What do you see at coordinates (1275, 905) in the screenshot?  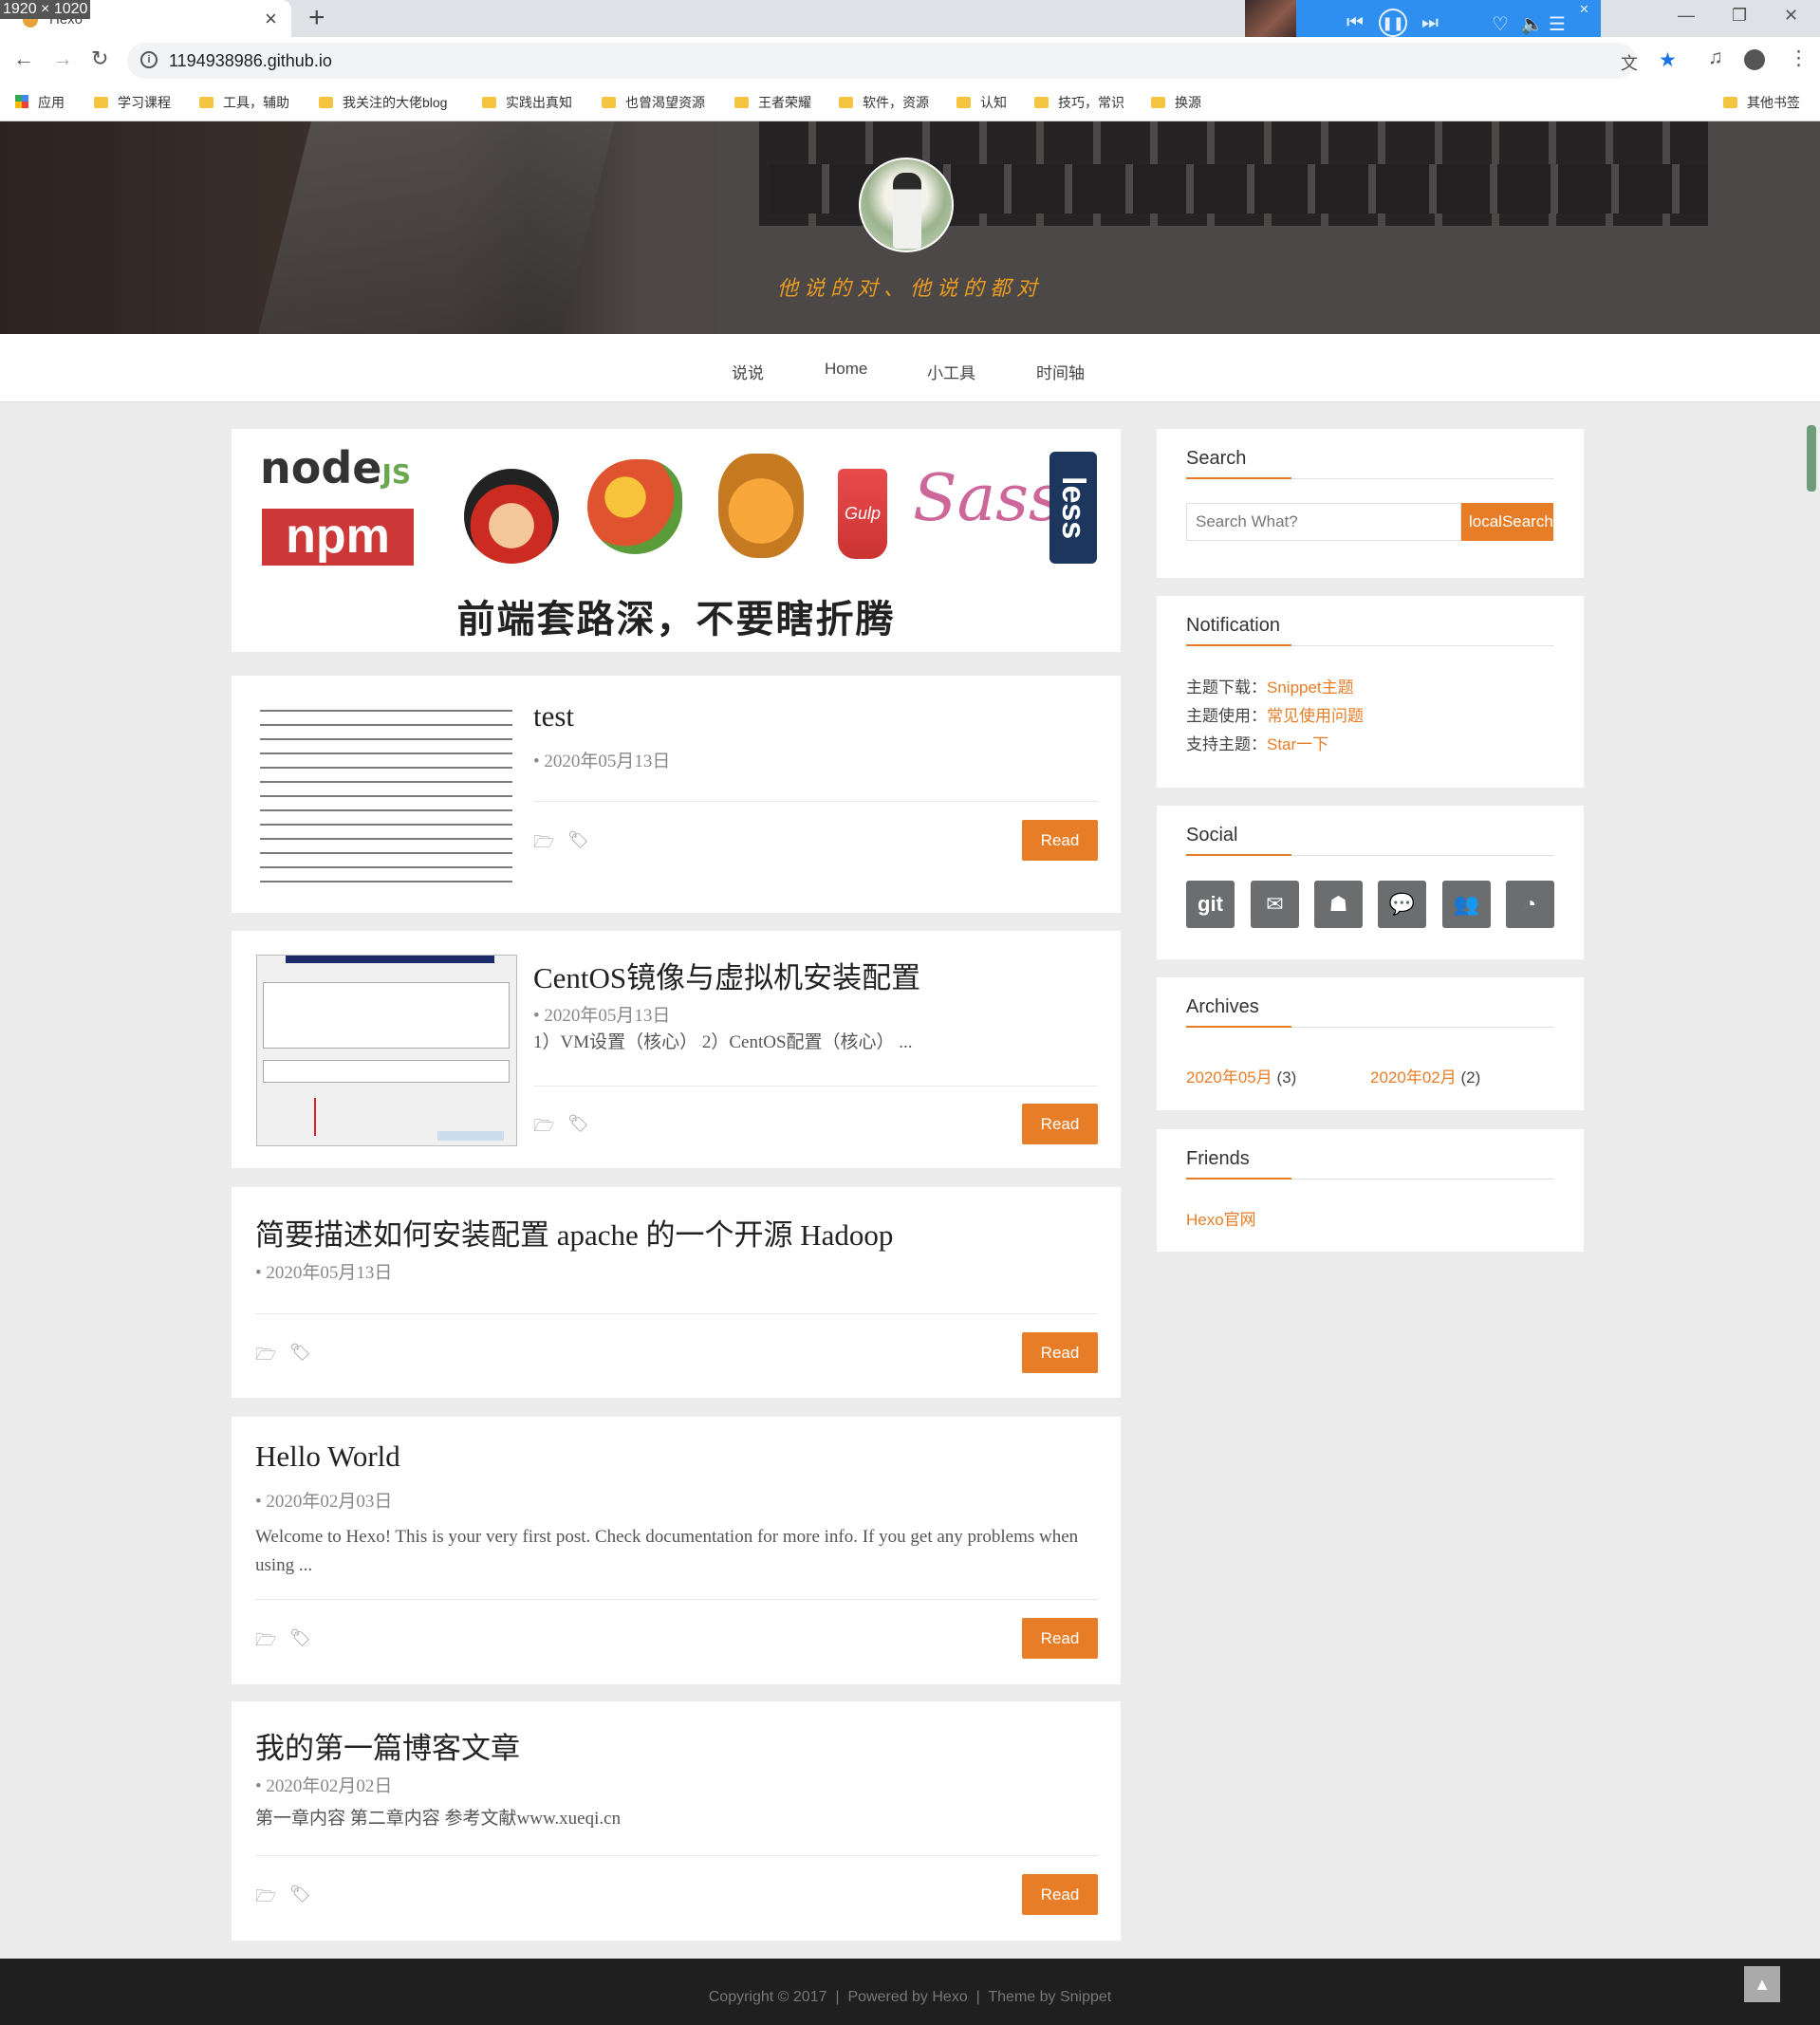 I see `mail-icon: ✉` at bounding box center [1275, 905].